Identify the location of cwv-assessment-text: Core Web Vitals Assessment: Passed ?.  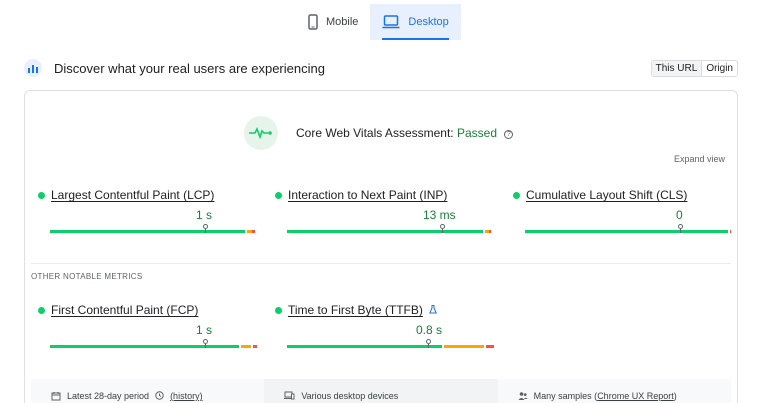
(405, 133).